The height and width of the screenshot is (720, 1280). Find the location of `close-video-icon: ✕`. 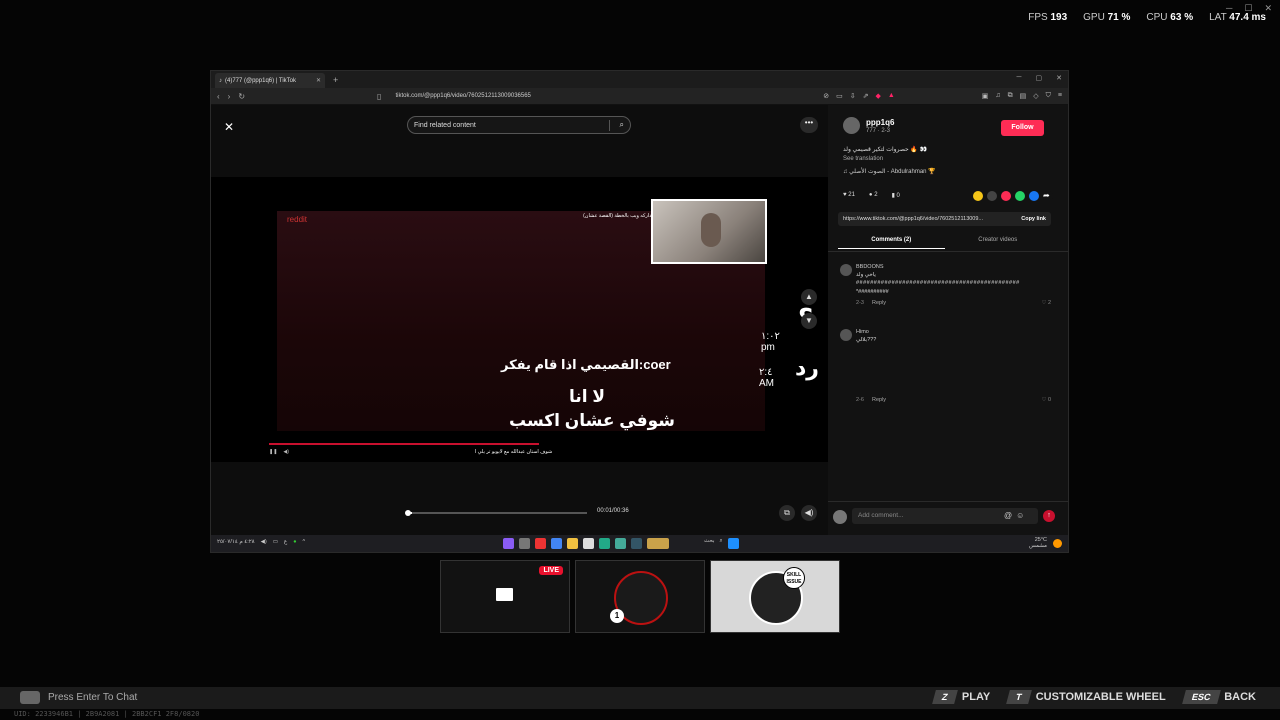

close-video-icon: ✕ is located at coordinates (229, 127).